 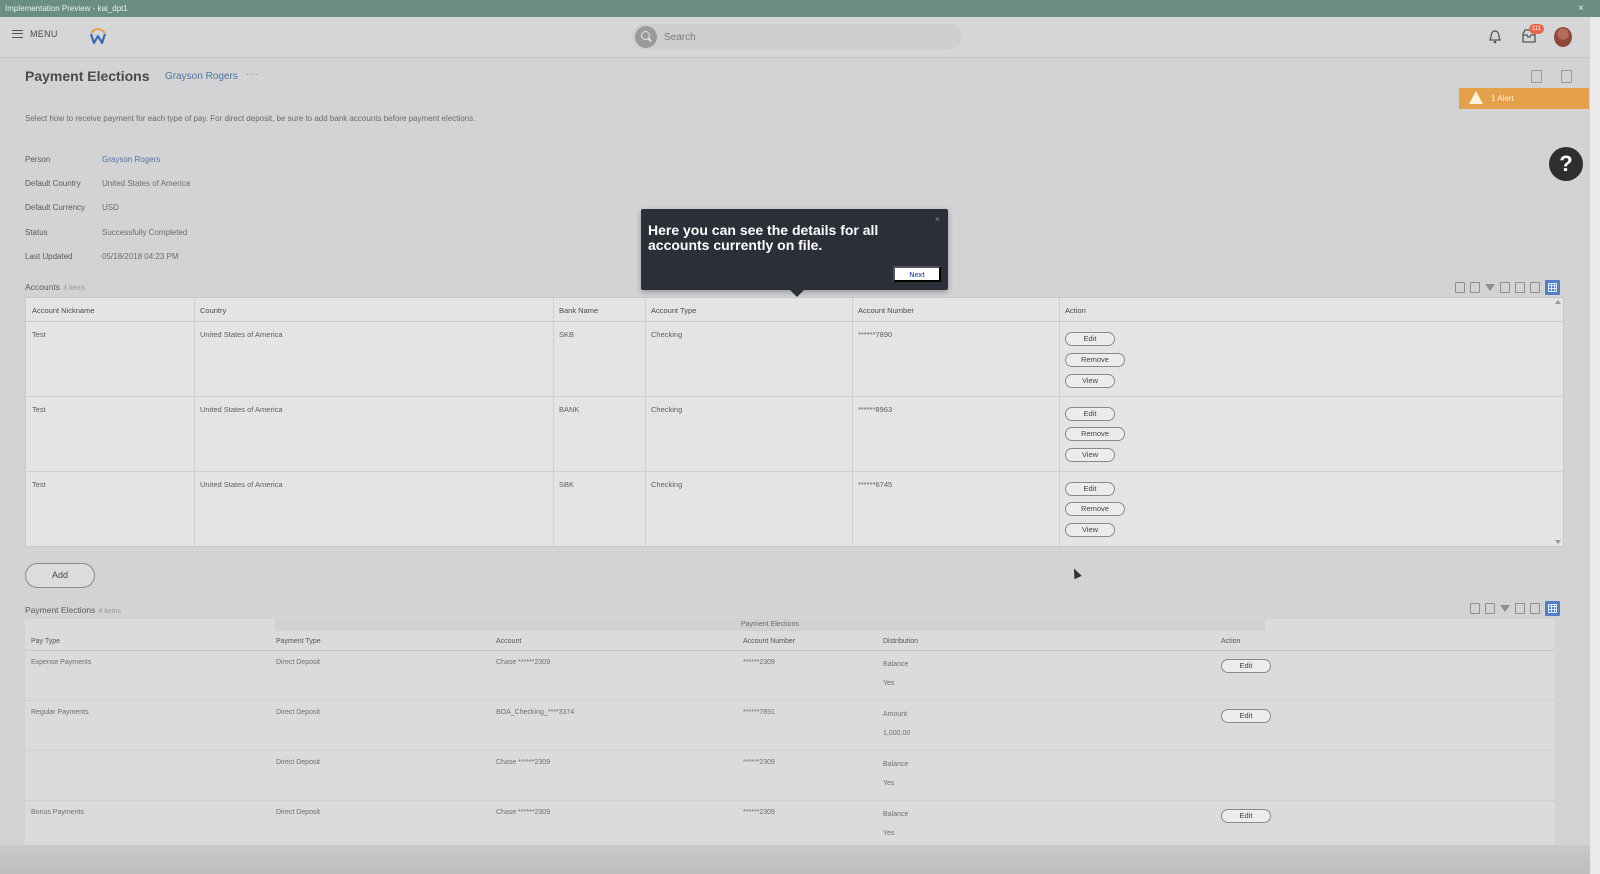 What do you see at coordinates (252, 74) in the screenshot?
I see `related-actions-icon: ···` at bounding box center [252, 74].